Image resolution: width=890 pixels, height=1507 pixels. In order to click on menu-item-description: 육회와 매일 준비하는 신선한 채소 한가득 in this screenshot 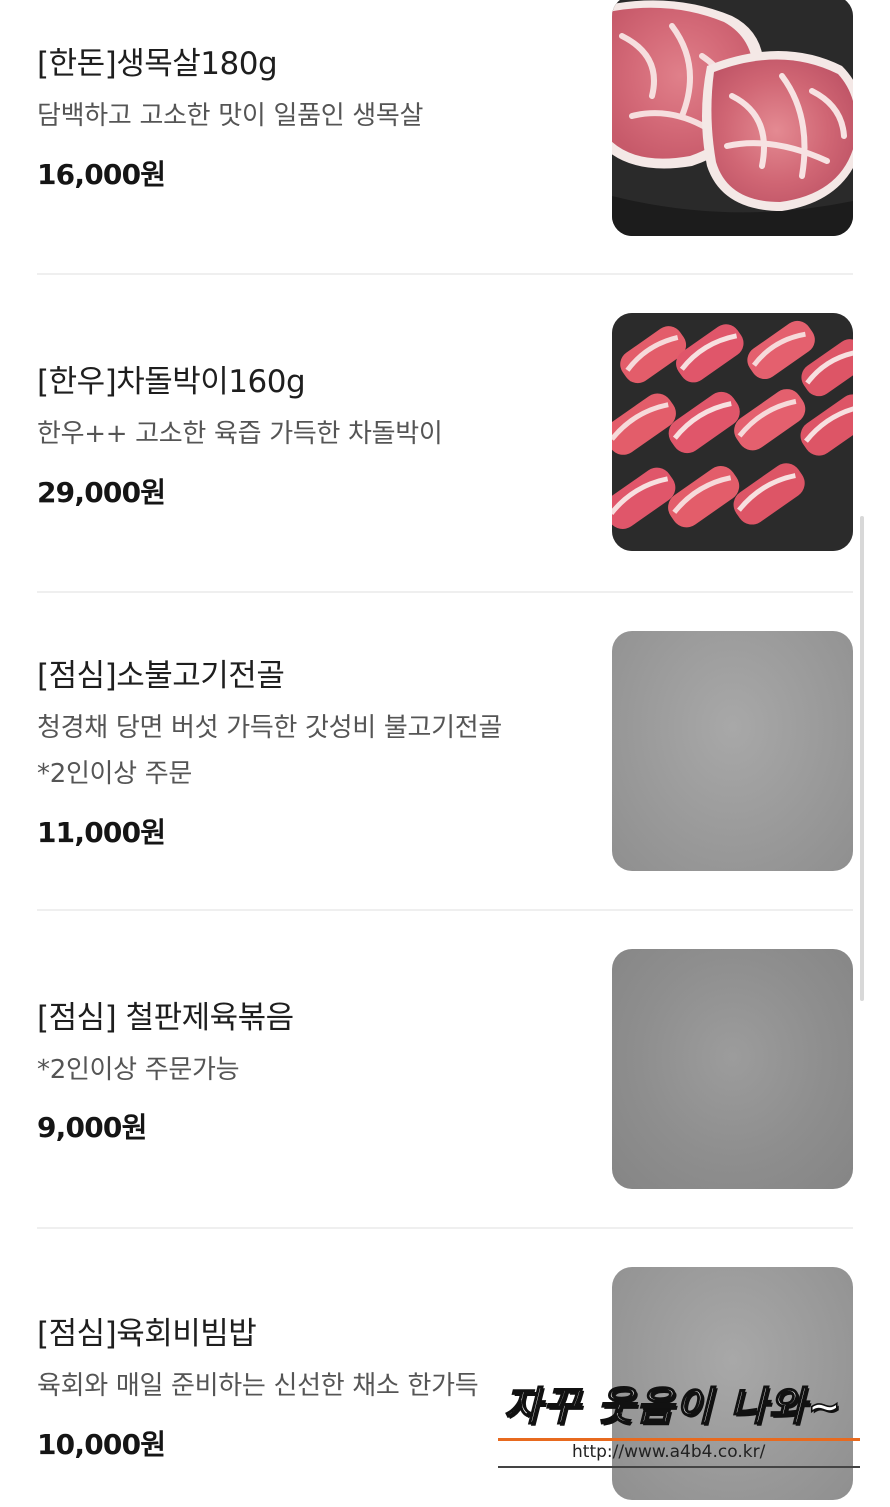, I will do `click(307, 1386)`.